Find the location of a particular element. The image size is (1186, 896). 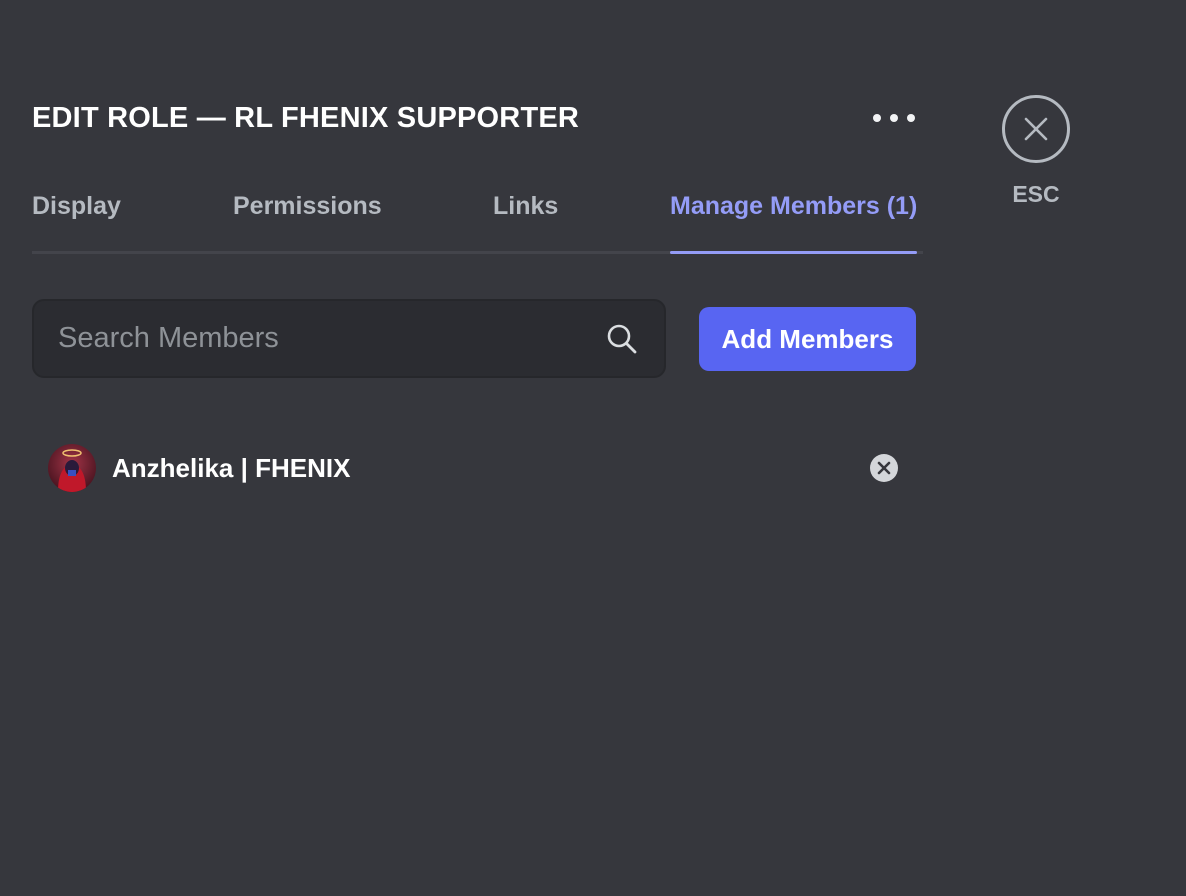

esc-close: ESC is located at coordinates (1036, 151).